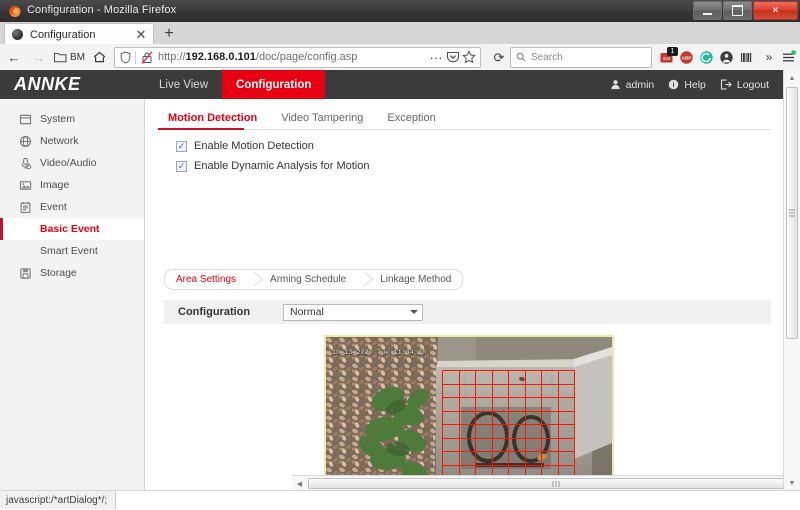 The image size is (800, 510). I want to click on enable-dynamic-analysis-checkbox: ✓, so click(181, 166).